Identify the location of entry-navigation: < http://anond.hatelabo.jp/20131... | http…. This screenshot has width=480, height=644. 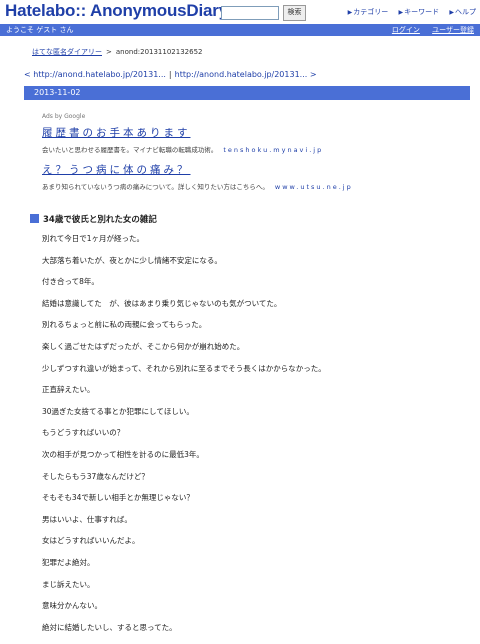
(170, 74).